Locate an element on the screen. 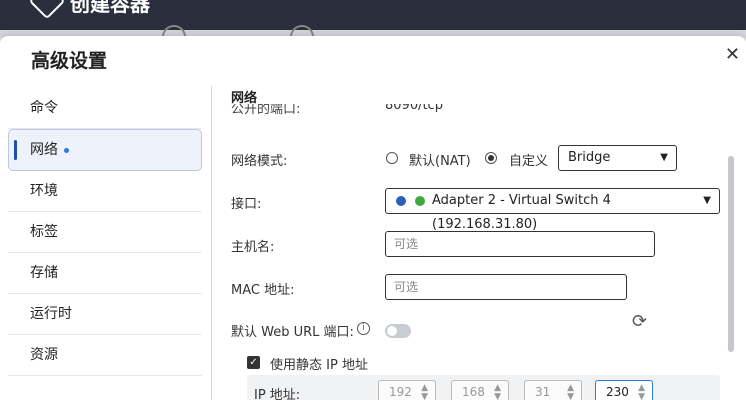 This screenshot has width=746, height=400. hostname-label: 主机名: is located at coordinates (253, 247).